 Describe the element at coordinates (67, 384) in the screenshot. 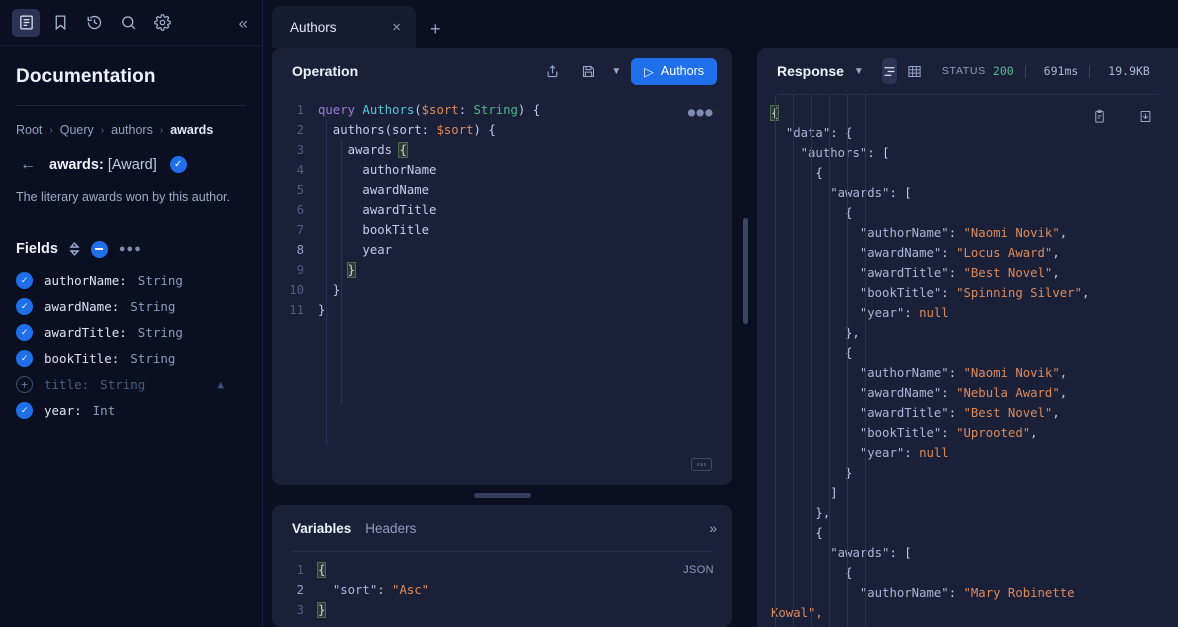

I see `field-item-name: title:` at that location.